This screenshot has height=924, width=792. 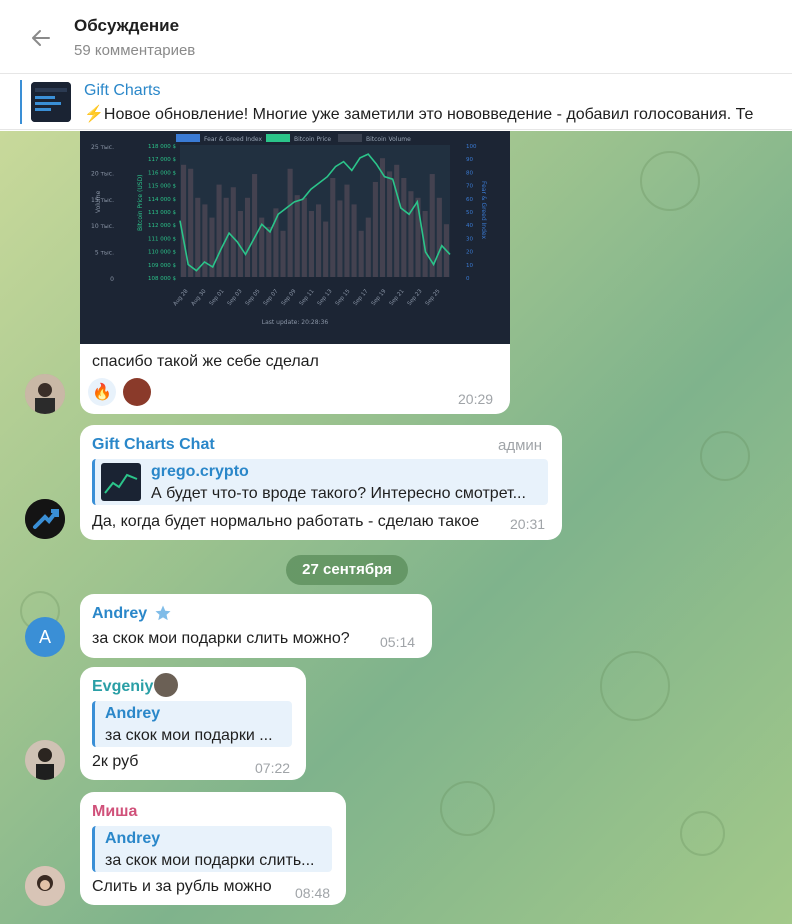 What do you see at coordinates (102, 173) in the screenshot?
I see `y-tick-label: 20 тыс.` at bounding box center [102, 173].